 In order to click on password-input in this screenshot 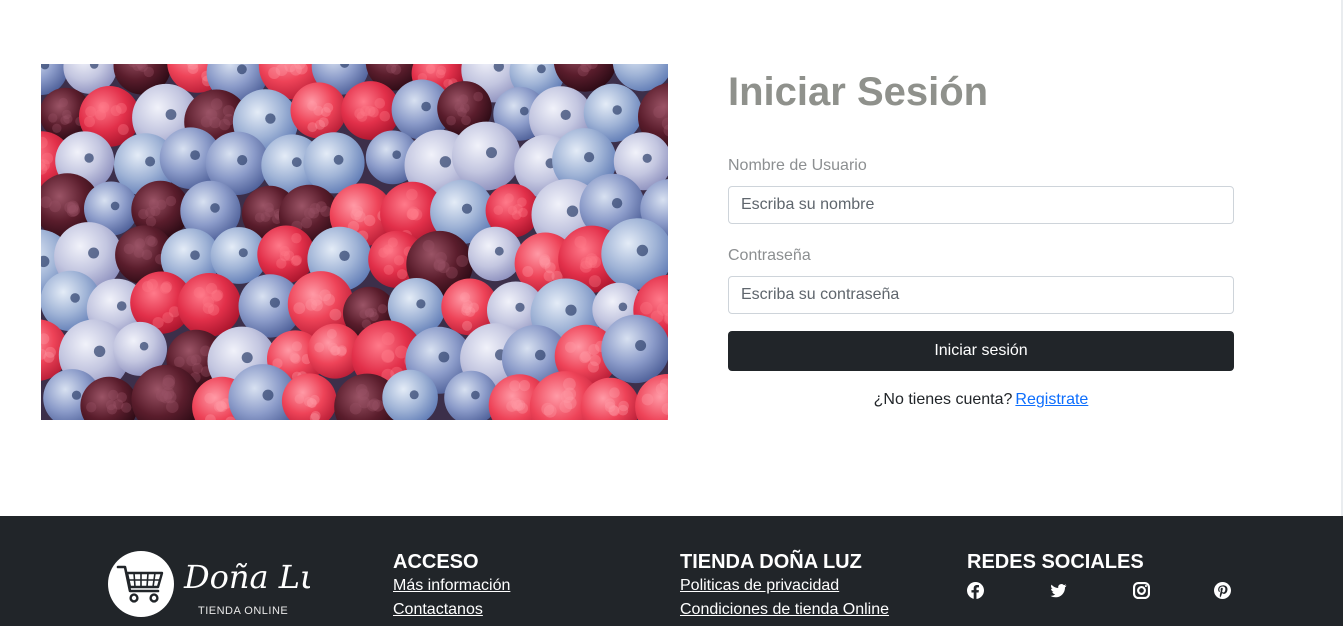, I will do `click(981, 295)`.